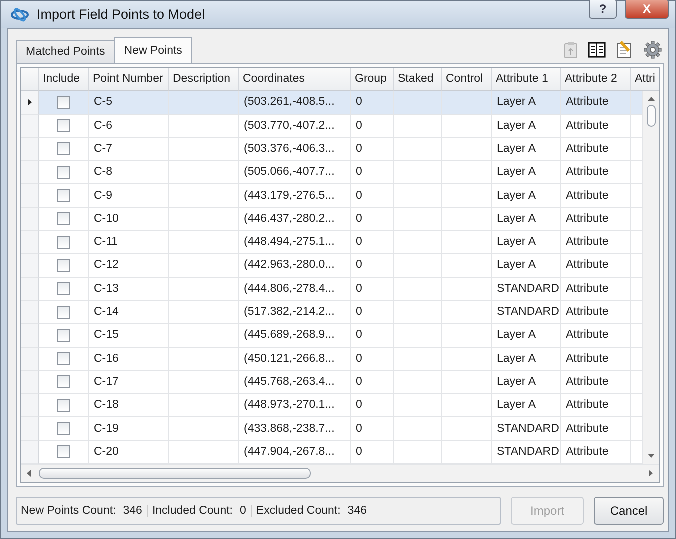 The image size is (676, 539). Describe the element at coordinates (653, 50) in the screenshot. I see `settings-icon` at that location.